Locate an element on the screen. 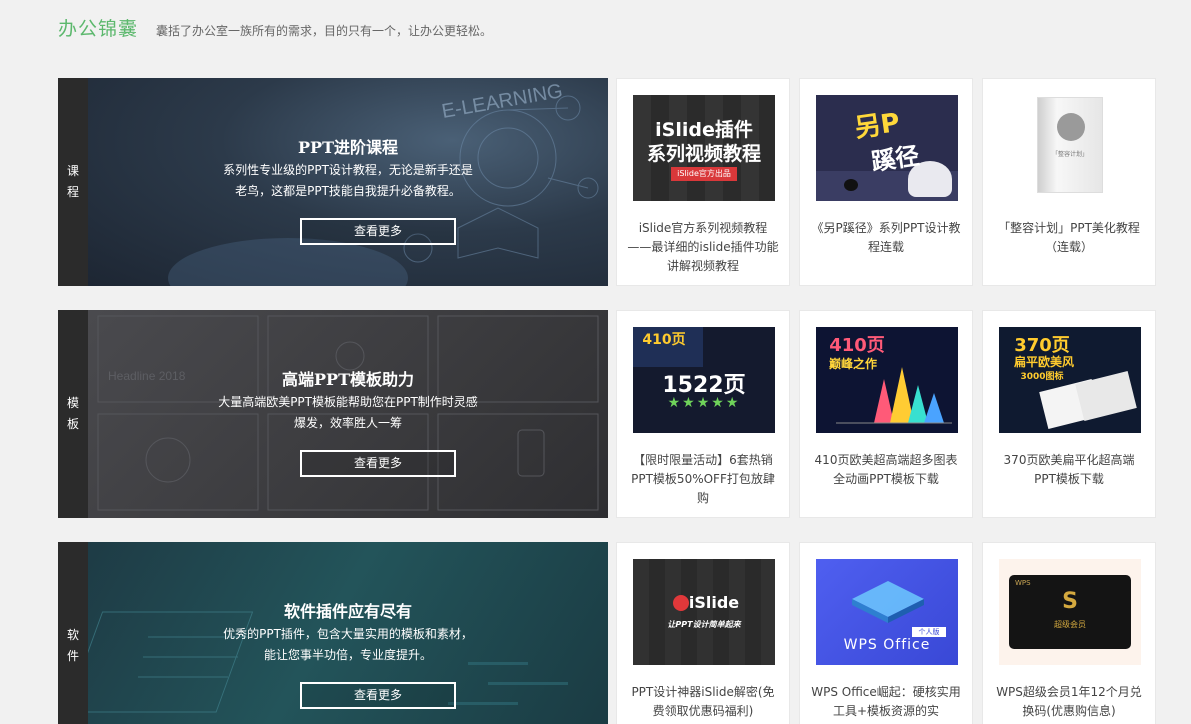 The width and height of the screenshot is (1191, 724). template-card: 370页 扁平欧美风 3000图标 370页欧美扁平化超高端PPT模板下载 is located at coordinates (1069, 414).